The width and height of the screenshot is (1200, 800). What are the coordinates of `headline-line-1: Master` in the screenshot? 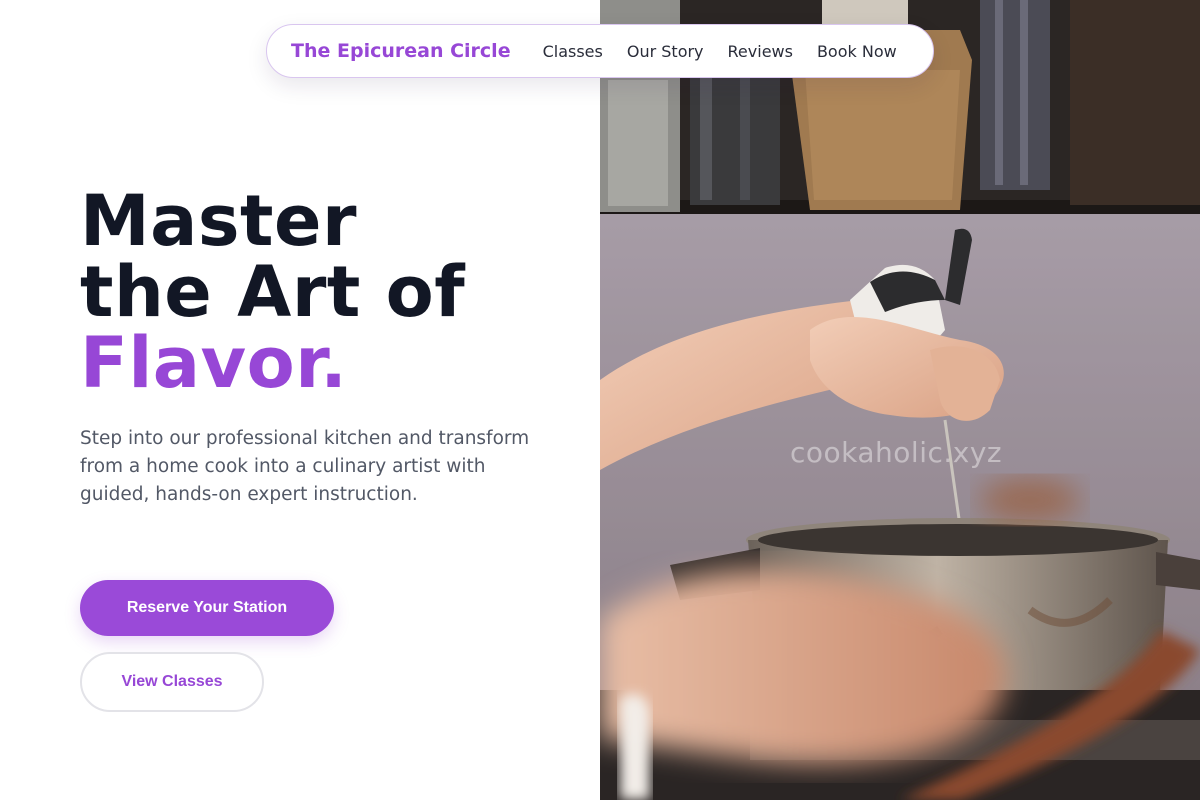 It's located at (219, 221).